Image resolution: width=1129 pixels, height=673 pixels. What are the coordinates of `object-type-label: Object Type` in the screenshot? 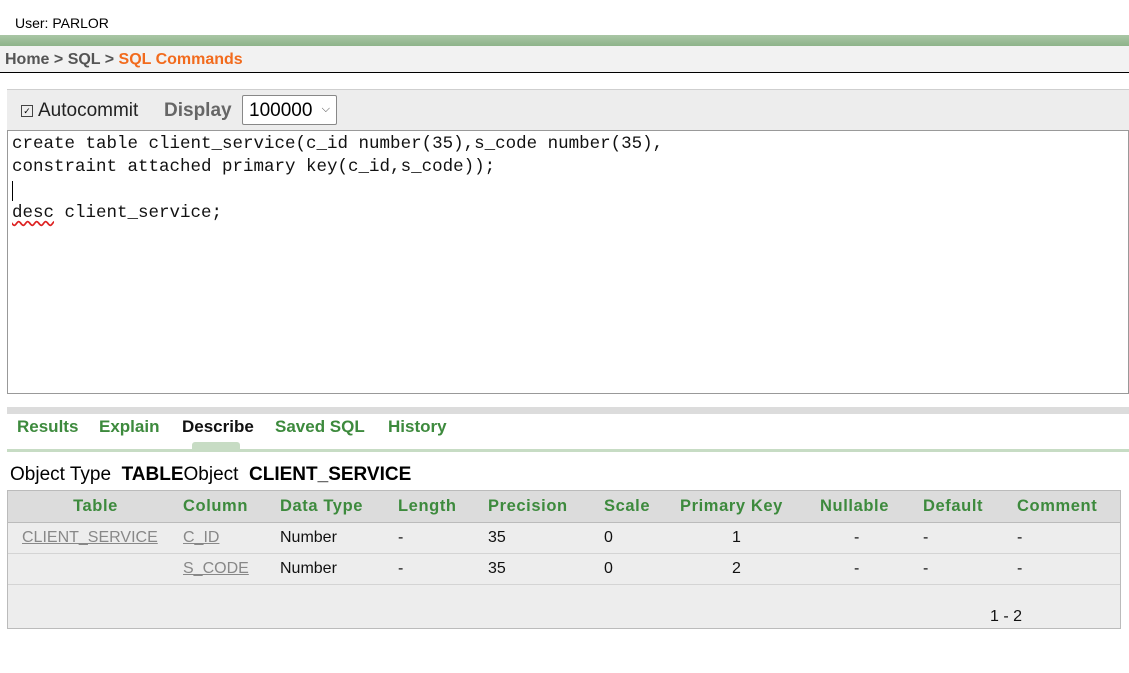 It's located at (61, 474).